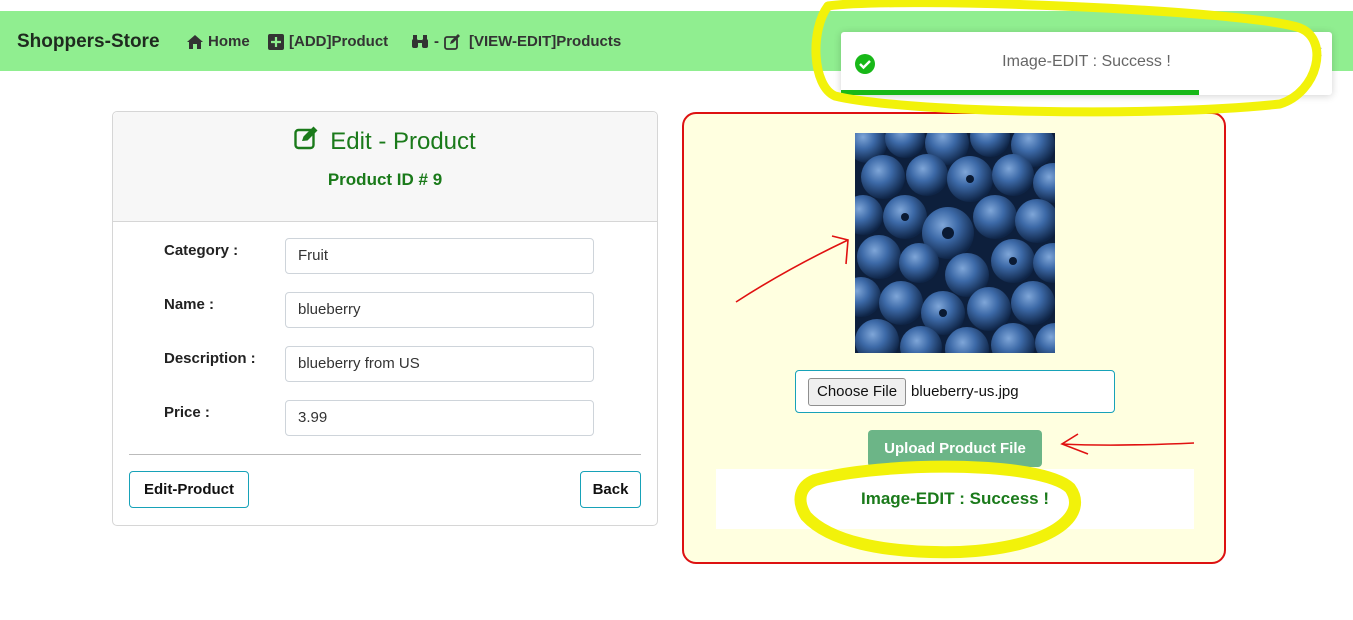 The image size is (1353, 620). What do you see at coordinates (439, 364) in the screenshot?
I see `description-input: blueberry from US` at bounding box center [439, 364].